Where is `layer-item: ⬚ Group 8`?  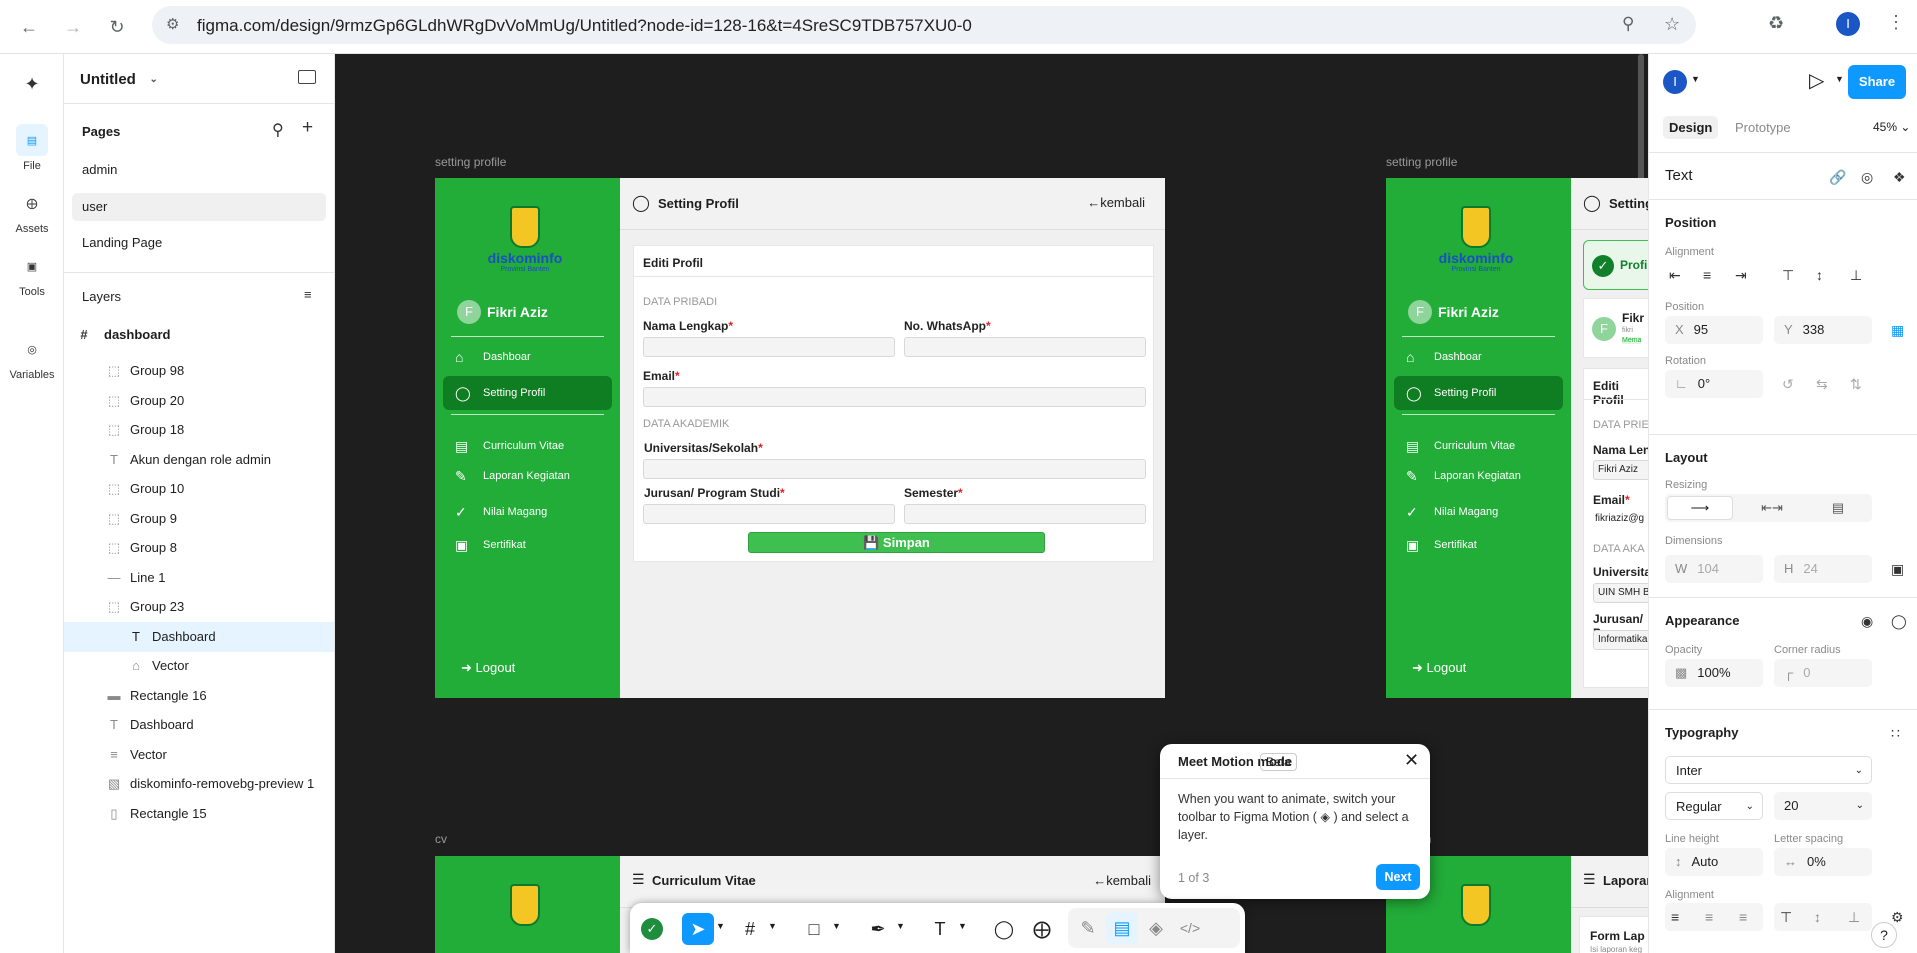 layer-item: ⬚ Group 8 is located at coordinates (206, 548).